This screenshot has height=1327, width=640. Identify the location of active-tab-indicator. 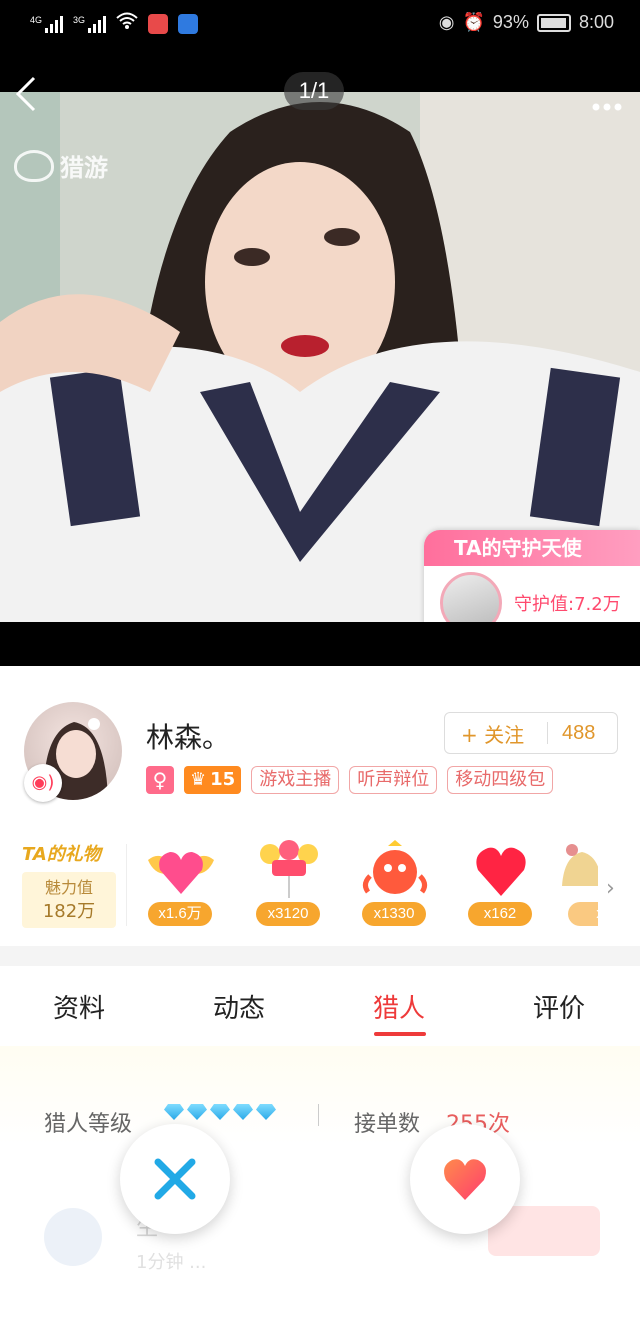
(400, 1034).